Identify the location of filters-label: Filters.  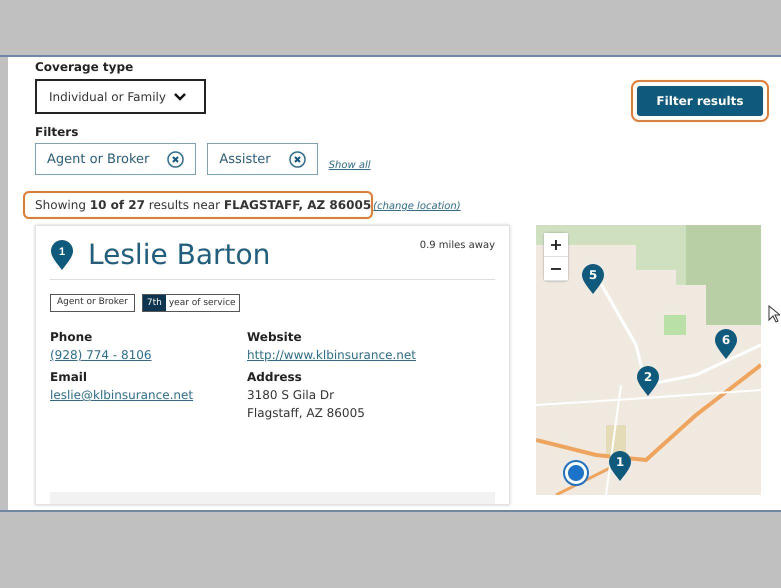
(57, 132).